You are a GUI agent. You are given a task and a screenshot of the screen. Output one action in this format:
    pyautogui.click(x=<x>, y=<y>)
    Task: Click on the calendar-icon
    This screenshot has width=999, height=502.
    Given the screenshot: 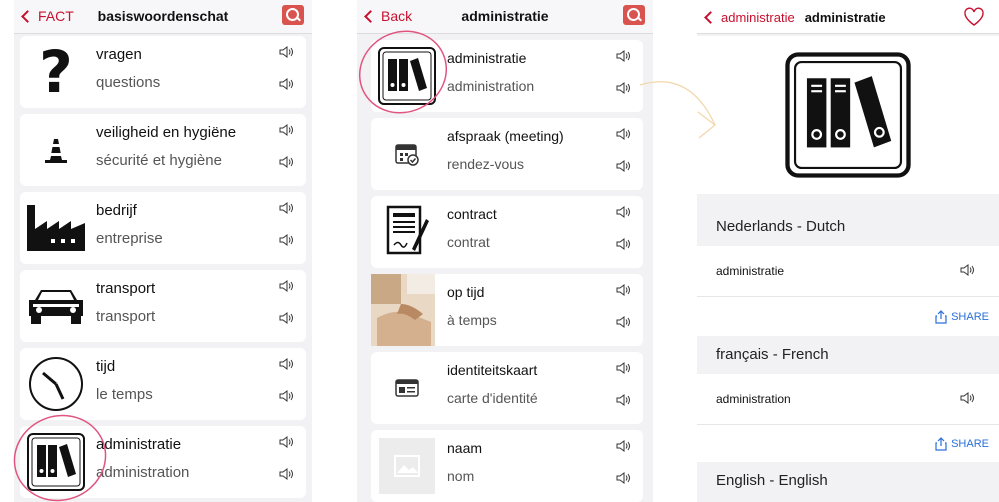 What is the action you would take?
    pyautogui.click(x=407, y=154)
    